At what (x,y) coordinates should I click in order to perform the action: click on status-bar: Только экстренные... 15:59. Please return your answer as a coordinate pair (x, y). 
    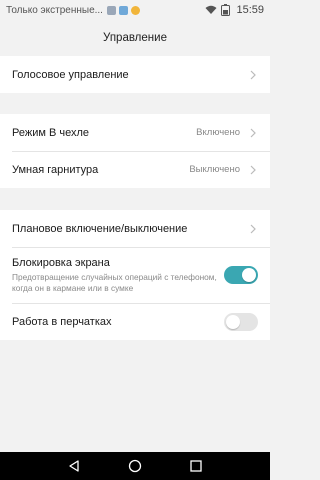
    Looking at the image, I should click on (135, 10).